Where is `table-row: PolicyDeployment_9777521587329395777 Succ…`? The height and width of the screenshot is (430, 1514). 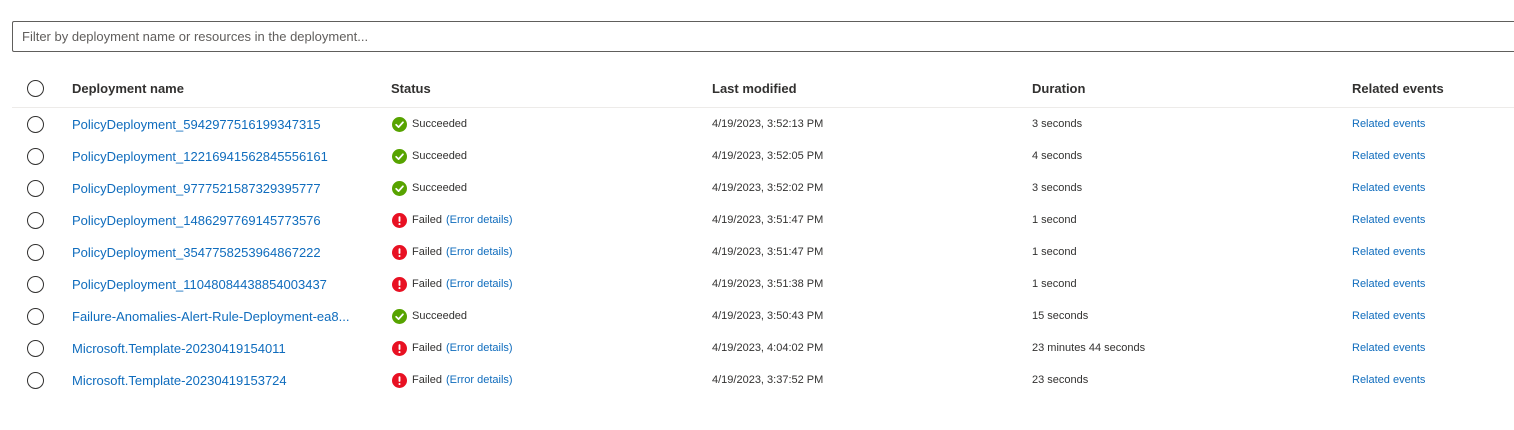 table-row: PolicyDeployment_9777521587329395777 Succ… is located at coordinates (763, 188).